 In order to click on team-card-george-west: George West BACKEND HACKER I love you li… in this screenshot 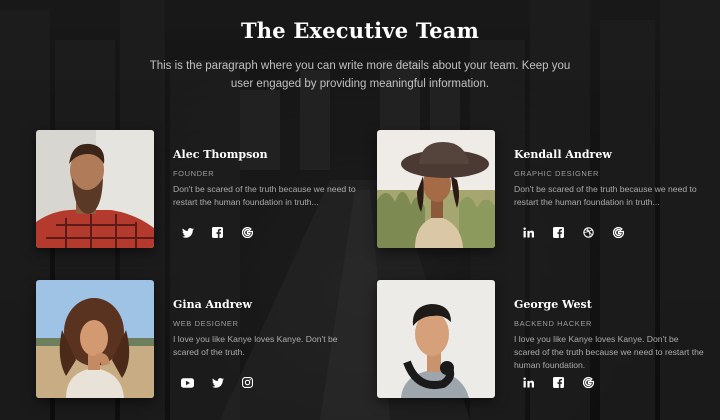, I will do `click(542, 339)`.